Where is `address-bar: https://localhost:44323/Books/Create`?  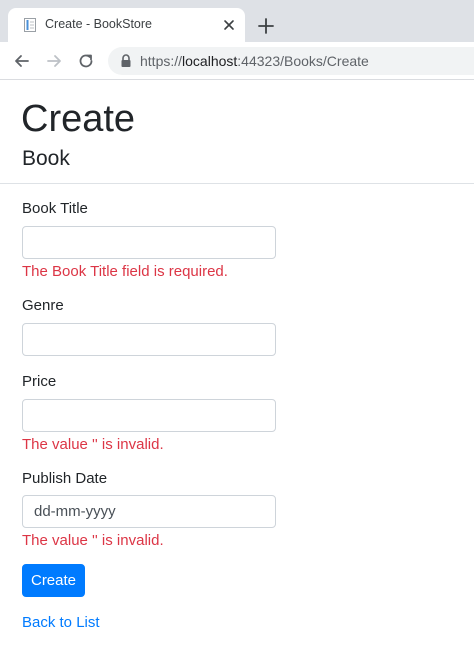
address-bar: https://localhost:44323/Books/Create is located at coordinates (291, 61).